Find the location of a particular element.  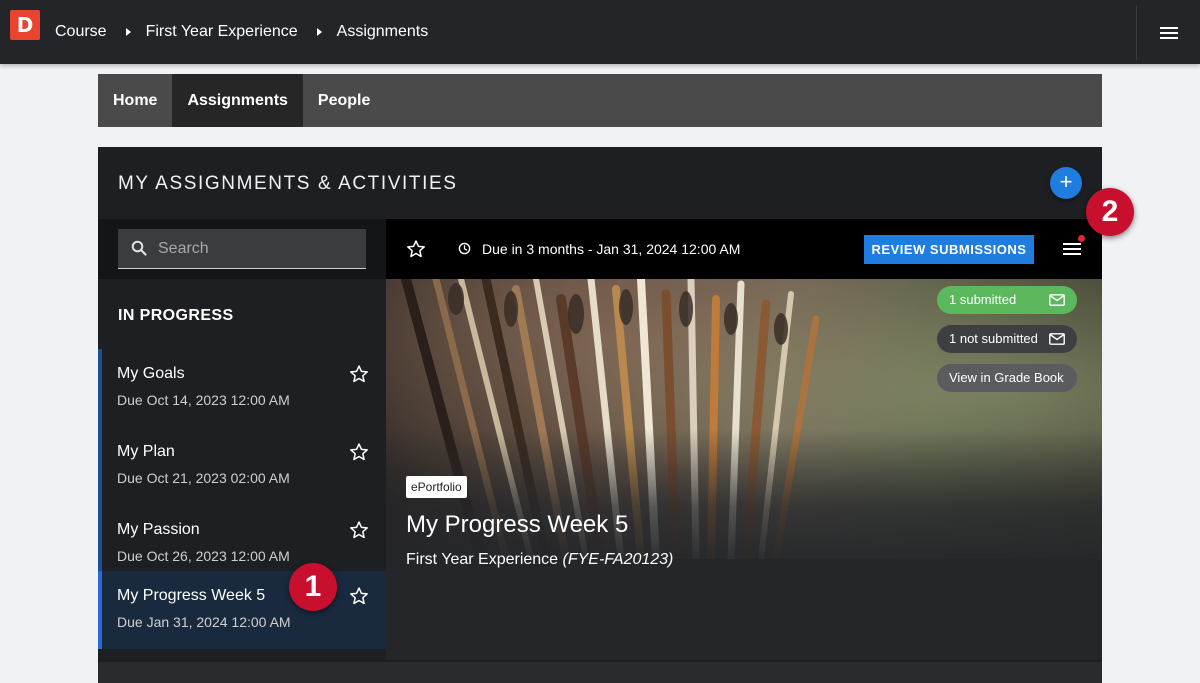

item-title: My Plan is located at coordinates (146, 451).